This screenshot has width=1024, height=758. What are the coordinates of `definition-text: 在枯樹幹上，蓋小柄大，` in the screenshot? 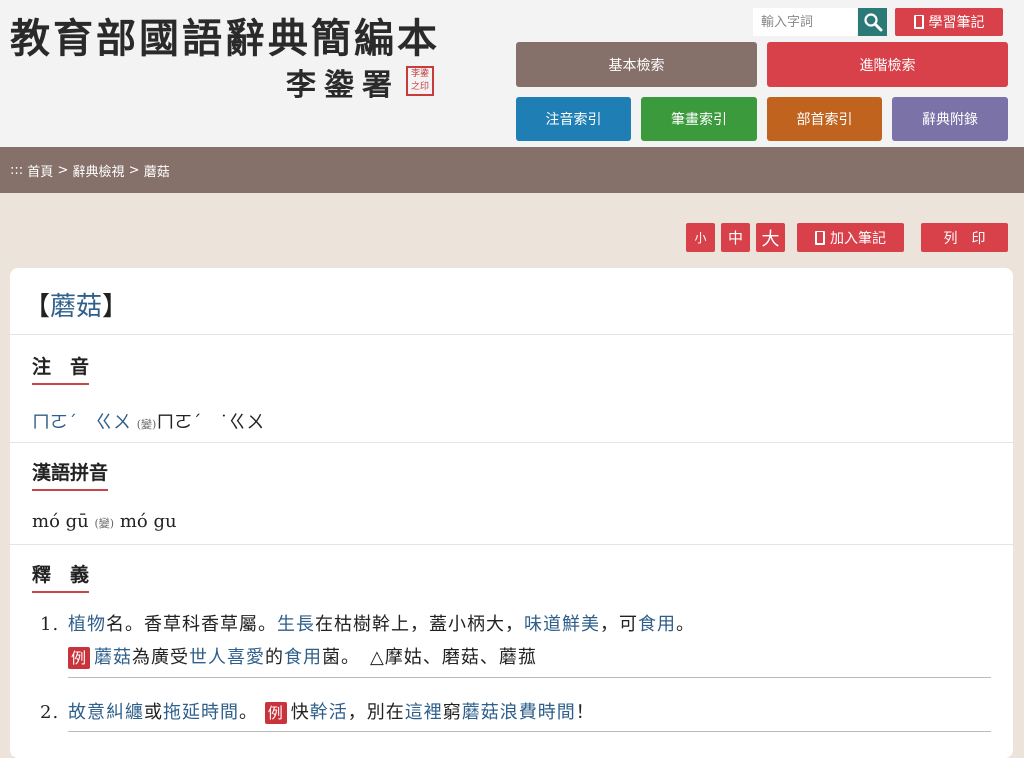 It's located at (419, 624).